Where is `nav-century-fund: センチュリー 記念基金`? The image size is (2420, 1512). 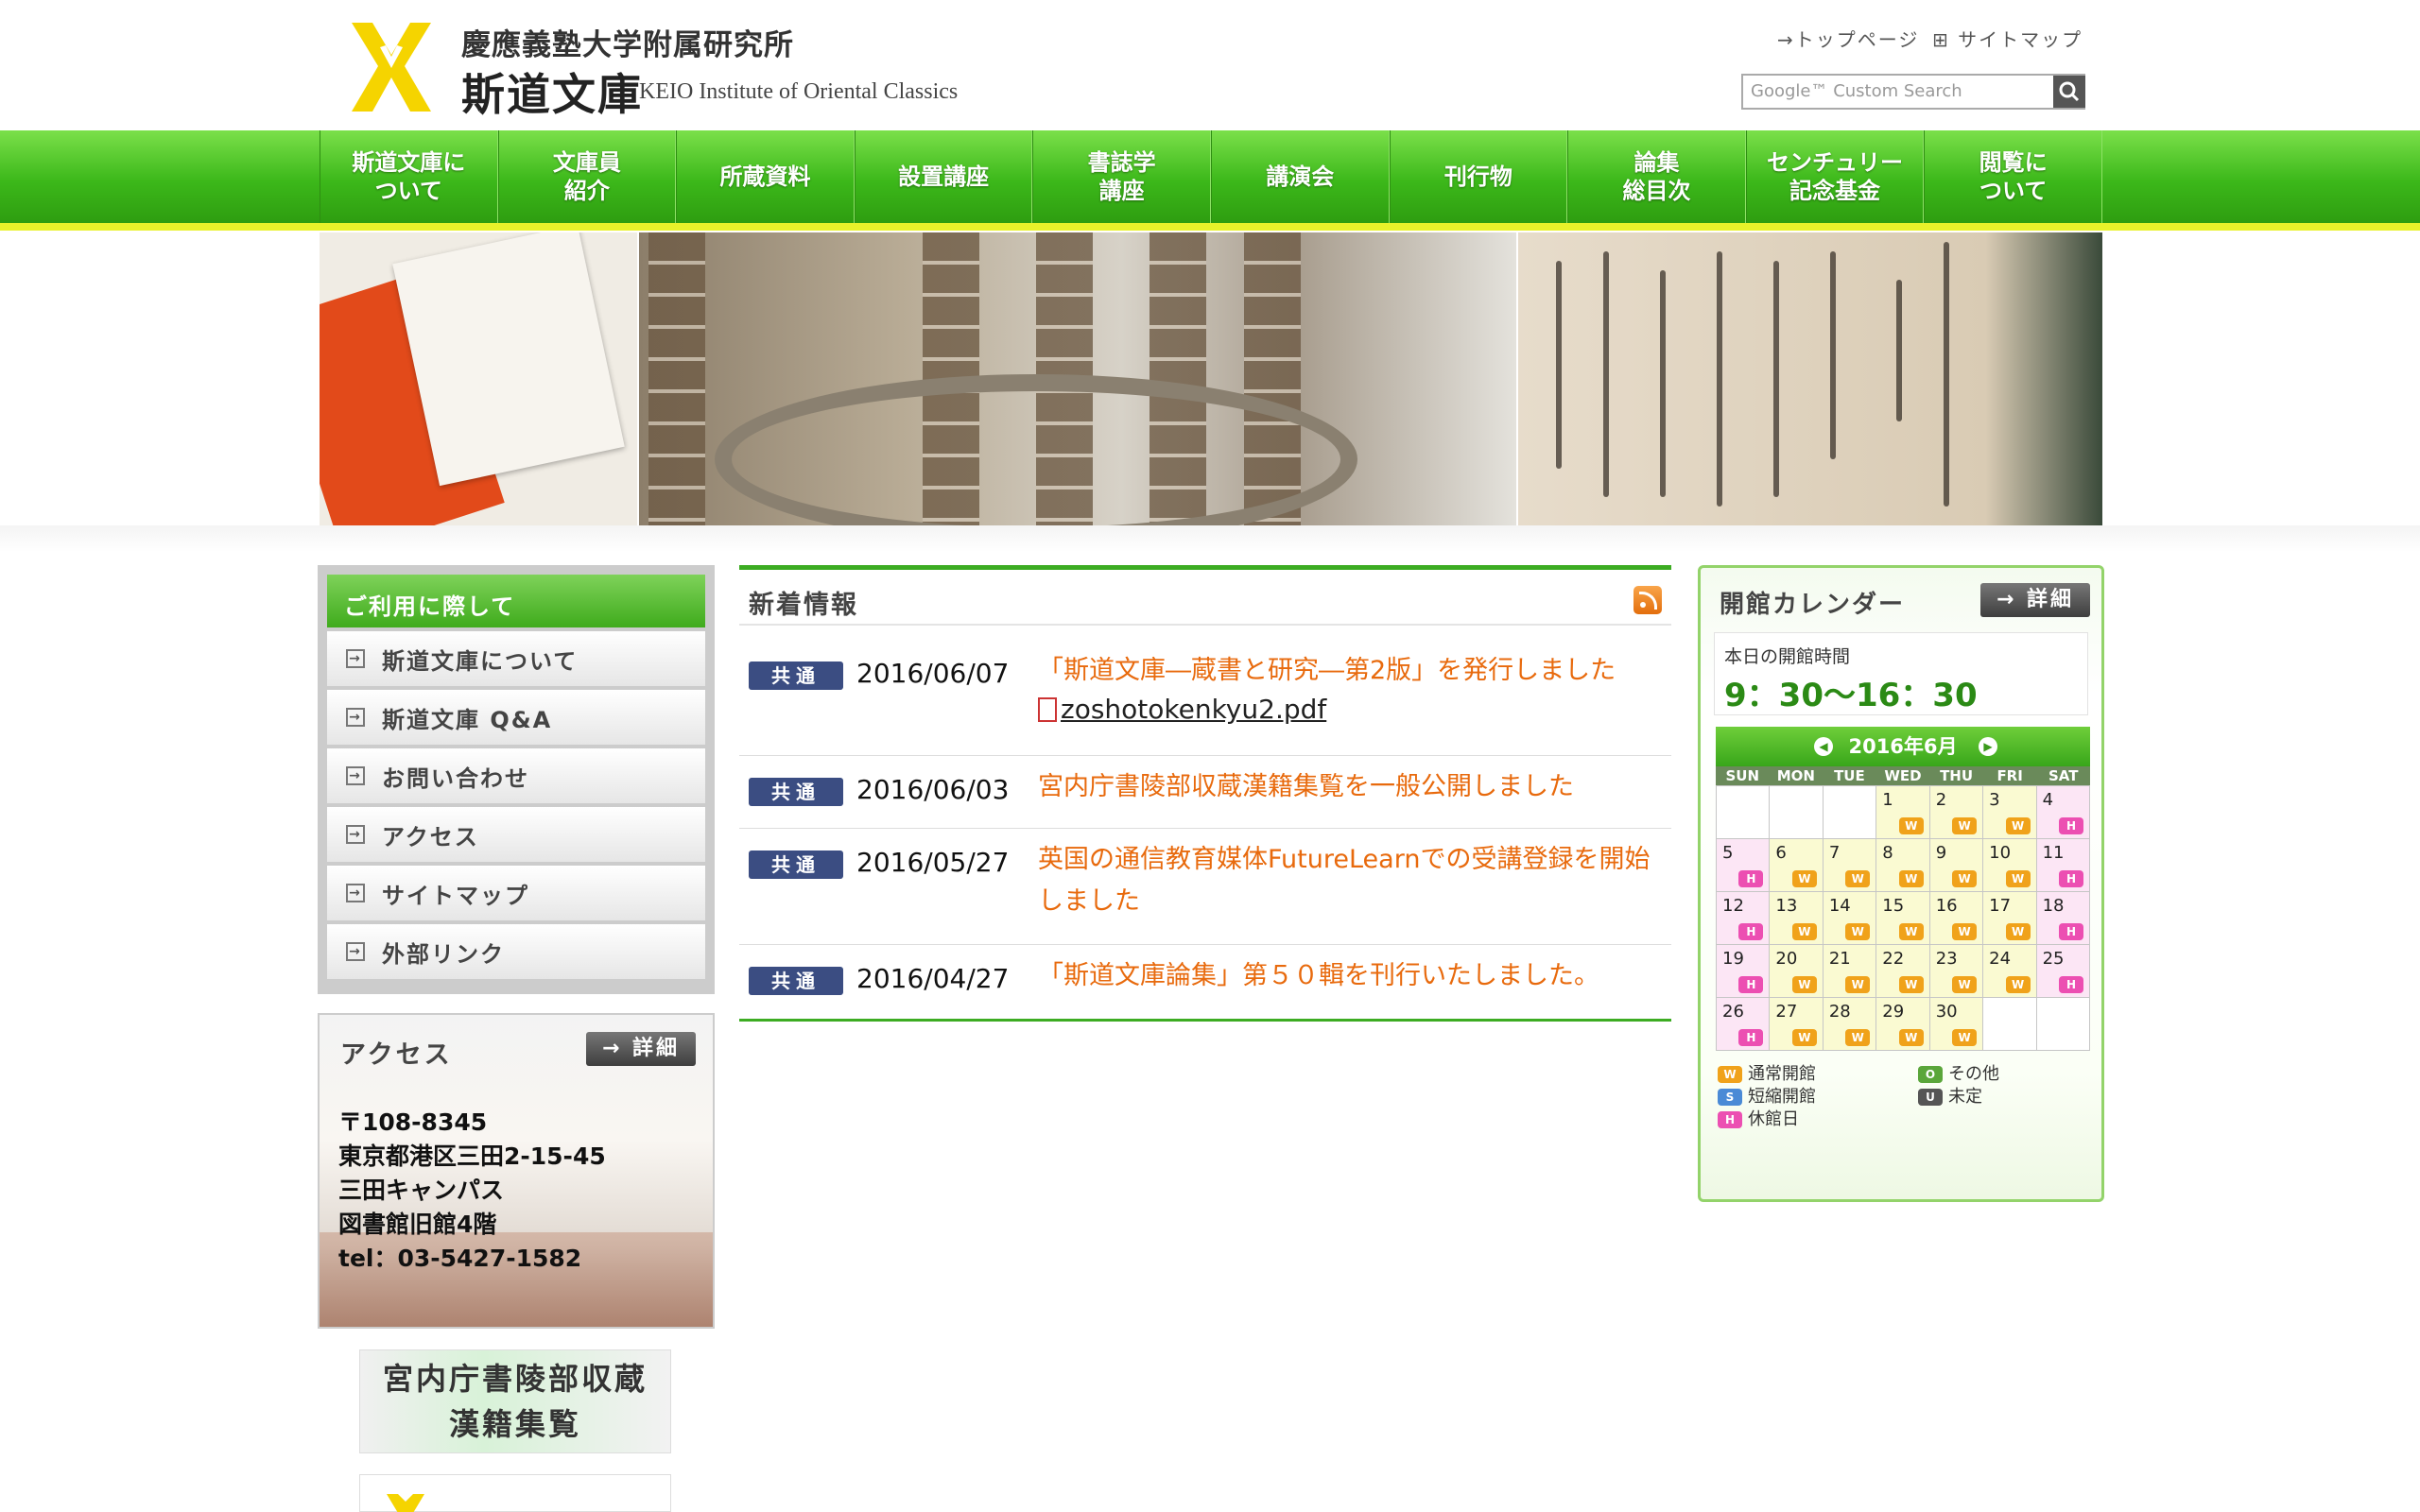 nav-century-fund: センチュリー 記念基金 is located at coordinates (1835, 176).